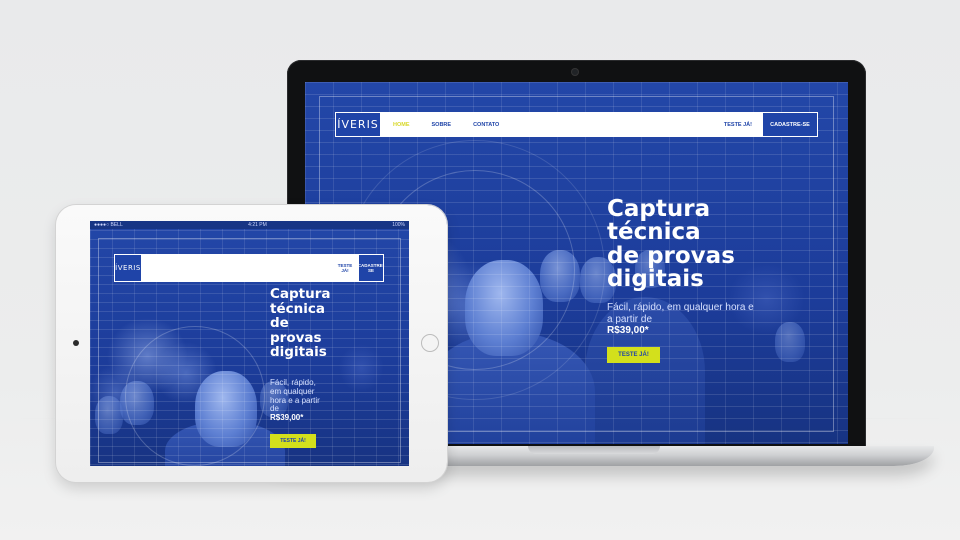  What do you see at coordinates (401, 125) in the screenshot?
I see `nav-home: HOME` at bounding box center [401, 125].